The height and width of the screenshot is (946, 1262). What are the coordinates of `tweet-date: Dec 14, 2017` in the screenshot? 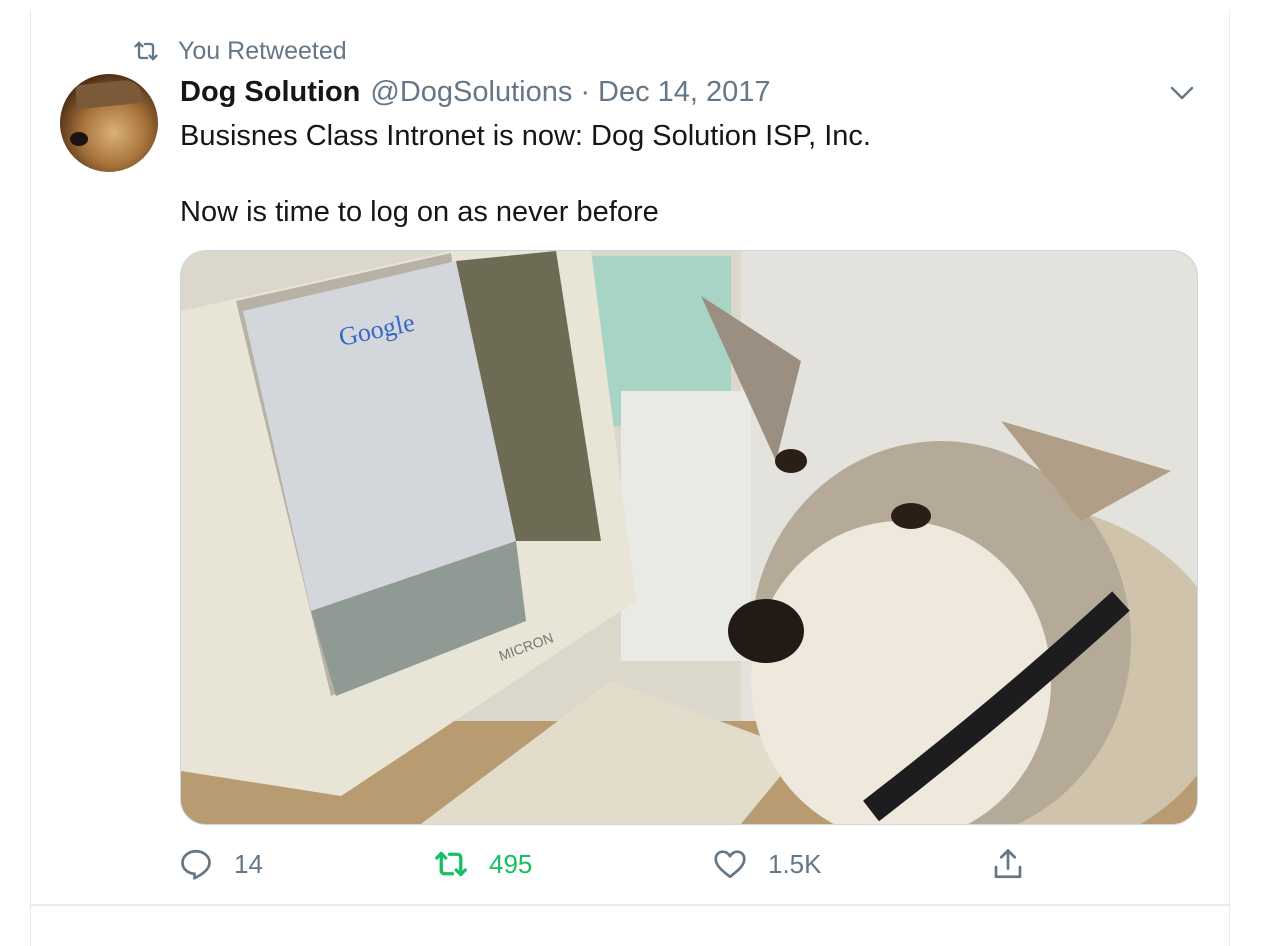 It's located at (684, 92).